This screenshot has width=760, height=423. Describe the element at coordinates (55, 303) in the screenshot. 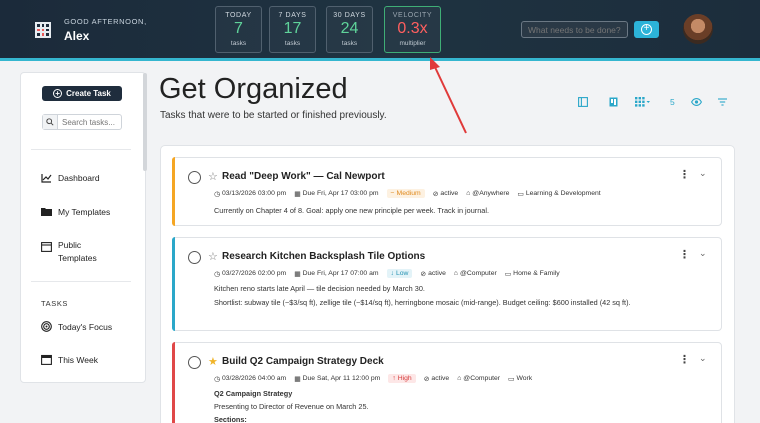

I see `tasks-section-title: TASKS` at that location.